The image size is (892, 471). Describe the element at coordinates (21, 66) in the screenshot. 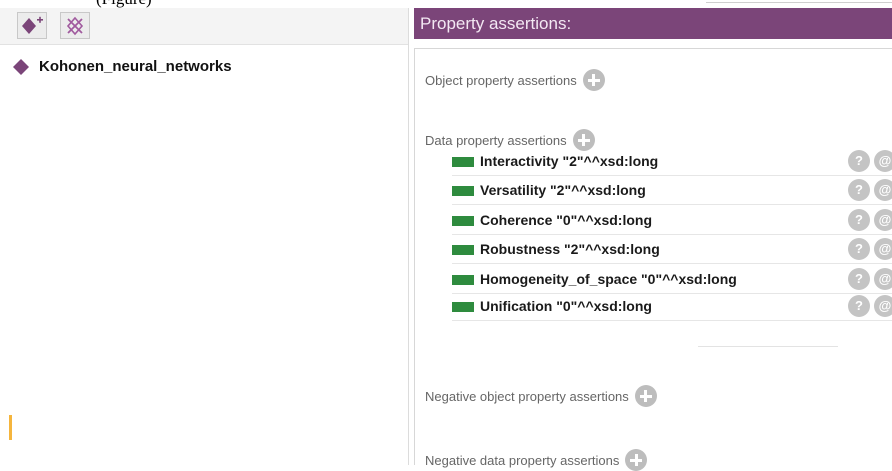

I see `diamond-icon` at that location.